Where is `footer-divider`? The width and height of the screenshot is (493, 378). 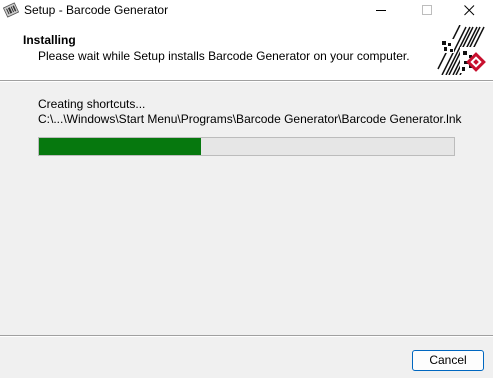
footer-divider is located at coordinates (246, 336).